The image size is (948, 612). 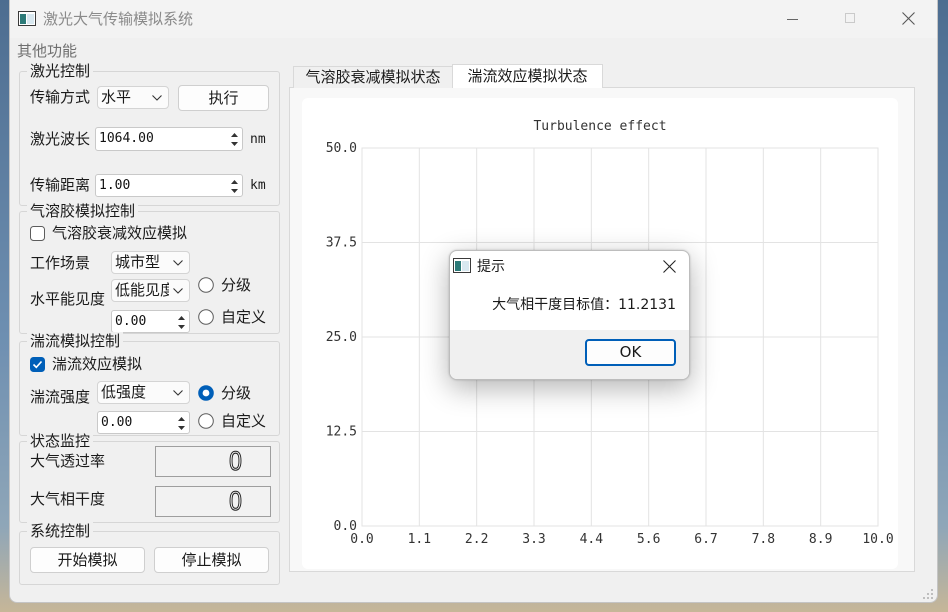 What do you see at coordinates (361, 539) in the screenshot?
I see `x-tick-label: 0.0` at bounding box center [361, 539].